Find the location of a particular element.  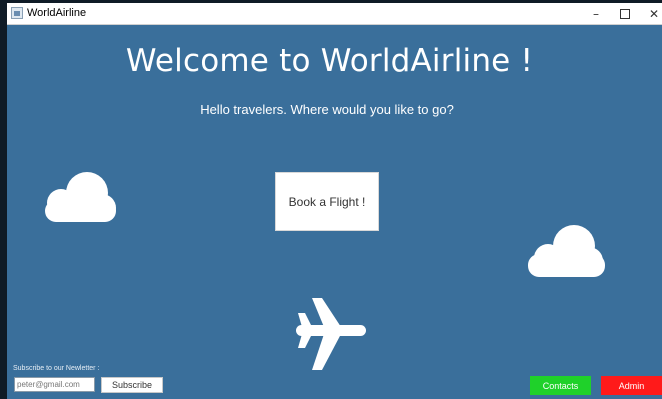

admin-button: Admin is located at coordinates (631, 385).